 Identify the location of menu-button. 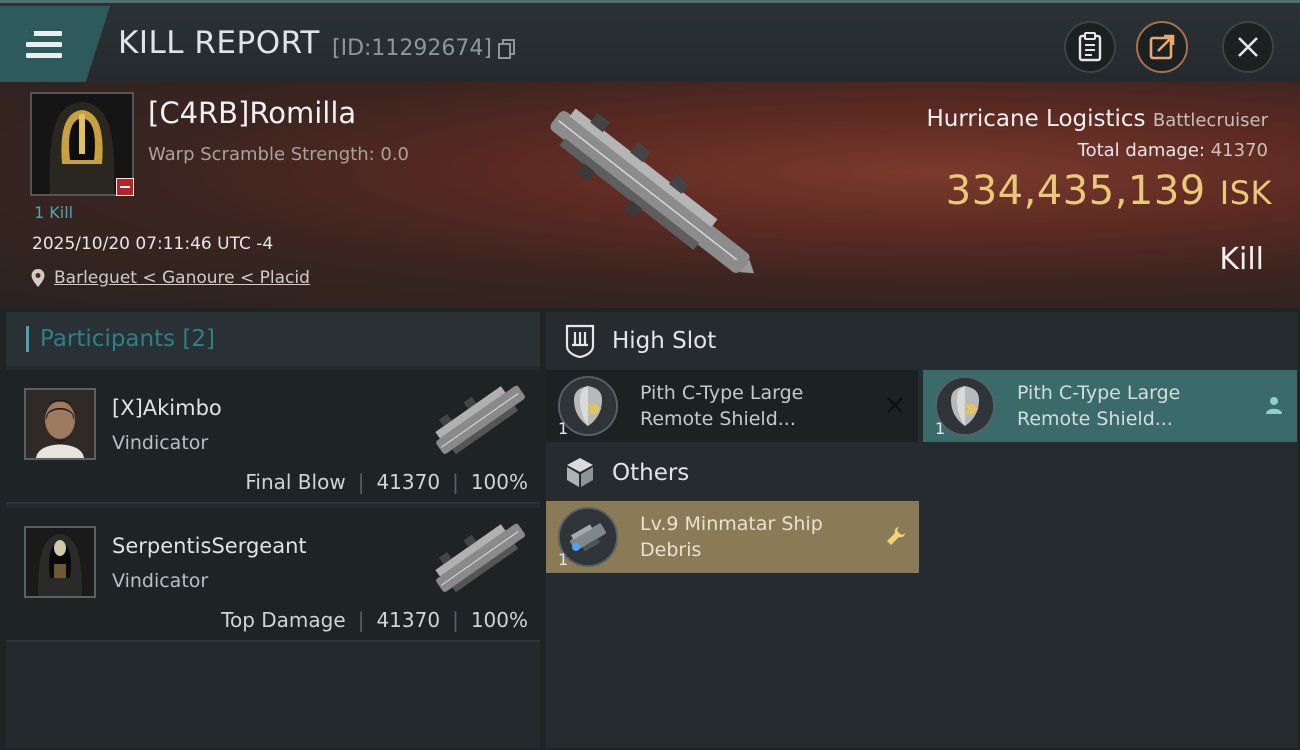
(55, 44).